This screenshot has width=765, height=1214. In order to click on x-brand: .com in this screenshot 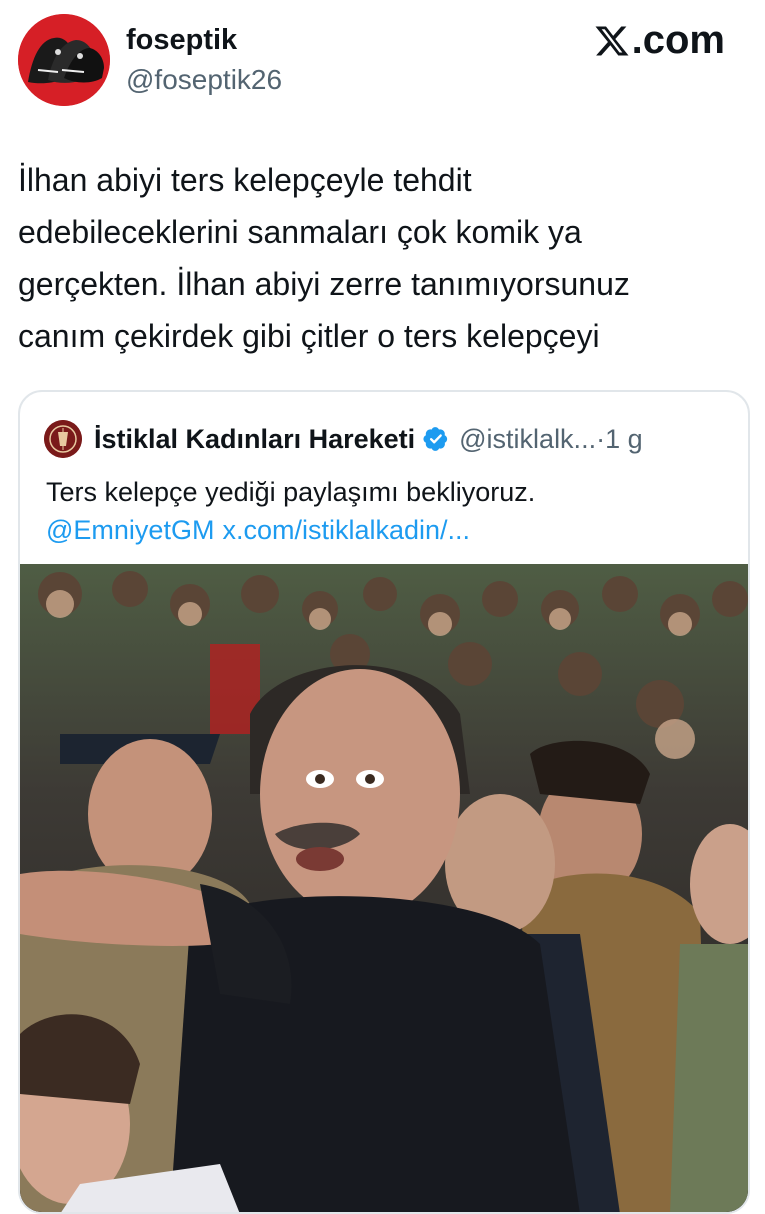, I will do `click(659, 40)`.